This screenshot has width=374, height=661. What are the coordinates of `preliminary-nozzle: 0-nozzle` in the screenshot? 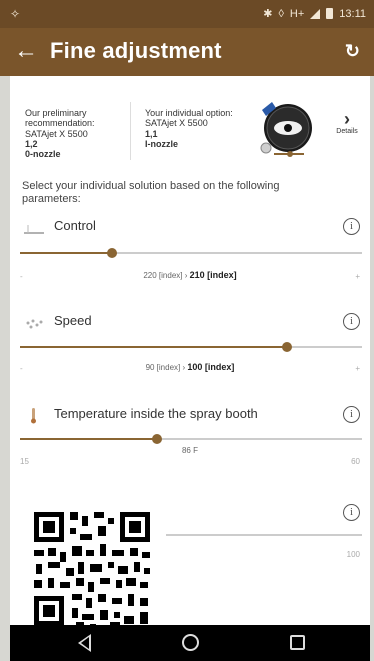 It's located at (43, 154).